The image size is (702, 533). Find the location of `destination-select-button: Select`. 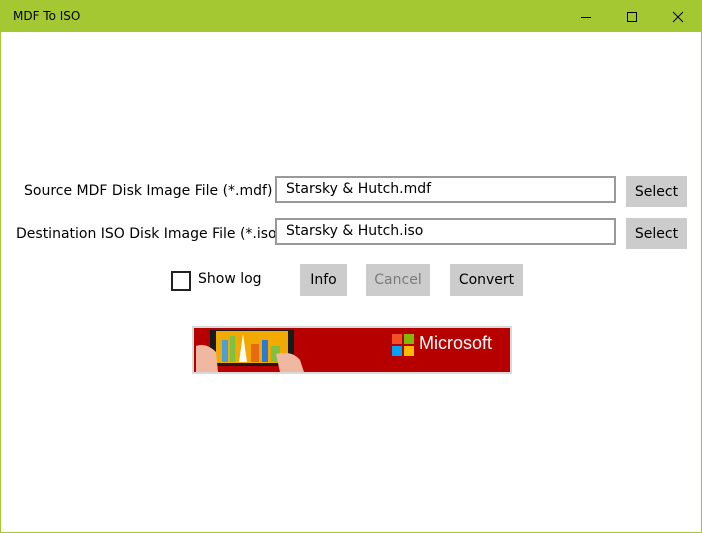

destination-select-button: Select is located at coordinates (656, 233).